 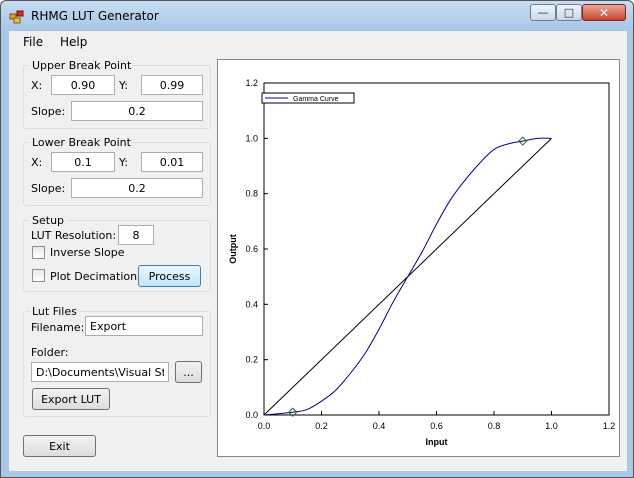 I want to click on close-button: ✕, so click(x=604, y=12).